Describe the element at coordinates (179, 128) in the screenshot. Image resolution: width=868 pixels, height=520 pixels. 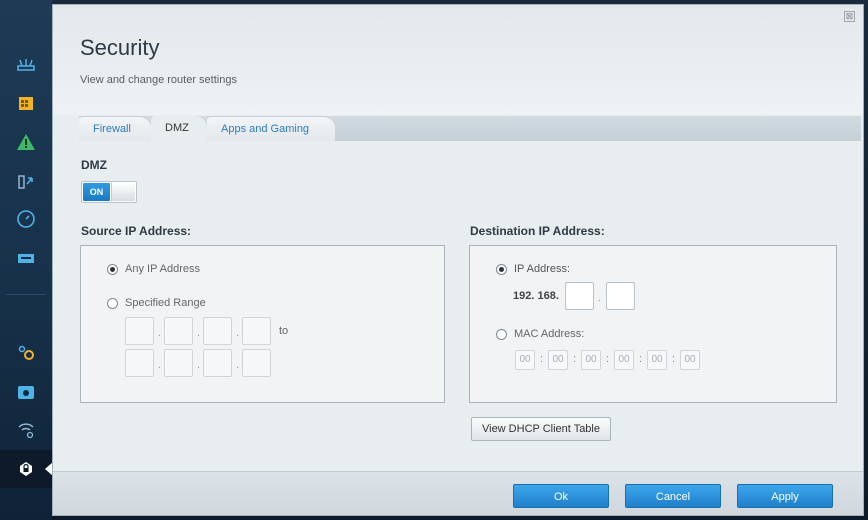
I see `tab-dmz: DMZ` at that location.